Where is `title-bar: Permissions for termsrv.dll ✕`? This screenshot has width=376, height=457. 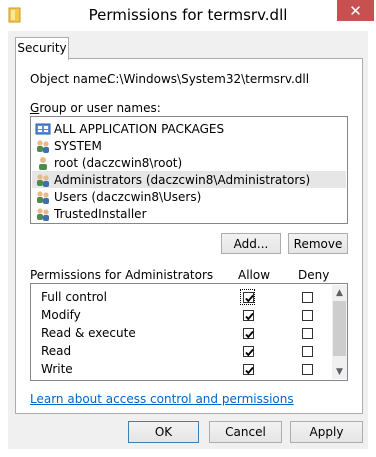 title-bar: Permissions for termsrv.dll ✕ is located at coordinates (188, 15).